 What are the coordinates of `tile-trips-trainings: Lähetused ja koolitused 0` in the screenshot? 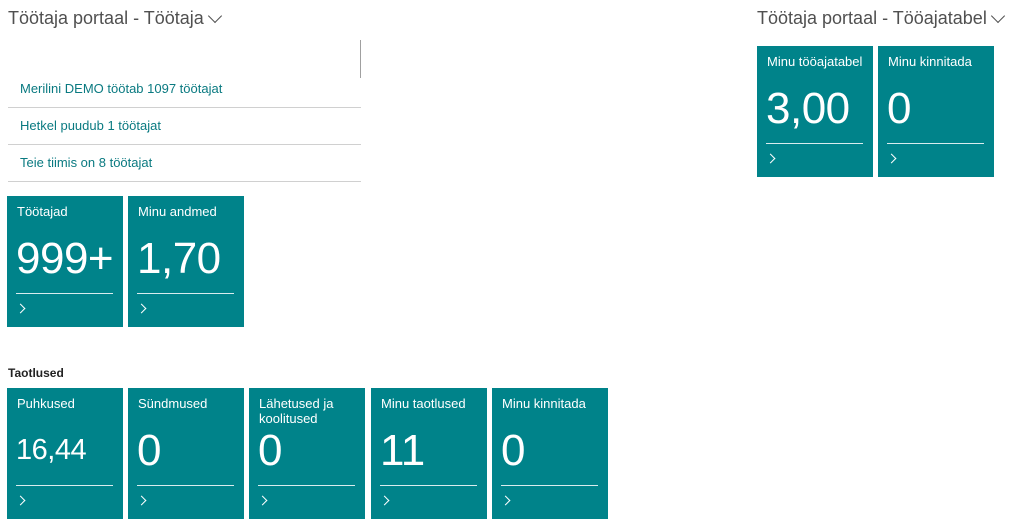 It's located at (307, 453).